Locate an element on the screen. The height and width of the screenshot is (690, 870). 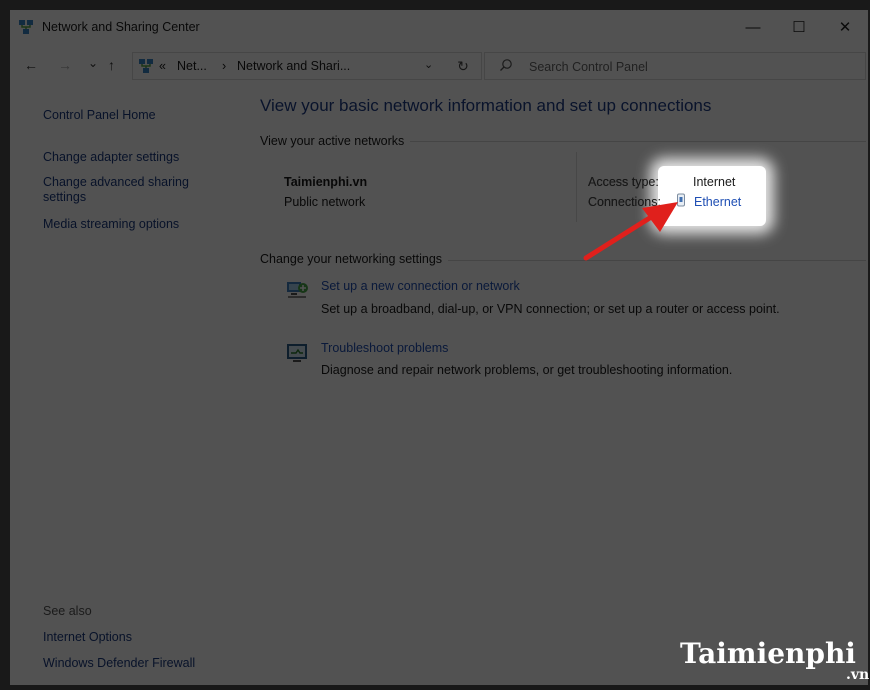
change-settings-heading: Change your networking settings is located at coordinates (354, 259).